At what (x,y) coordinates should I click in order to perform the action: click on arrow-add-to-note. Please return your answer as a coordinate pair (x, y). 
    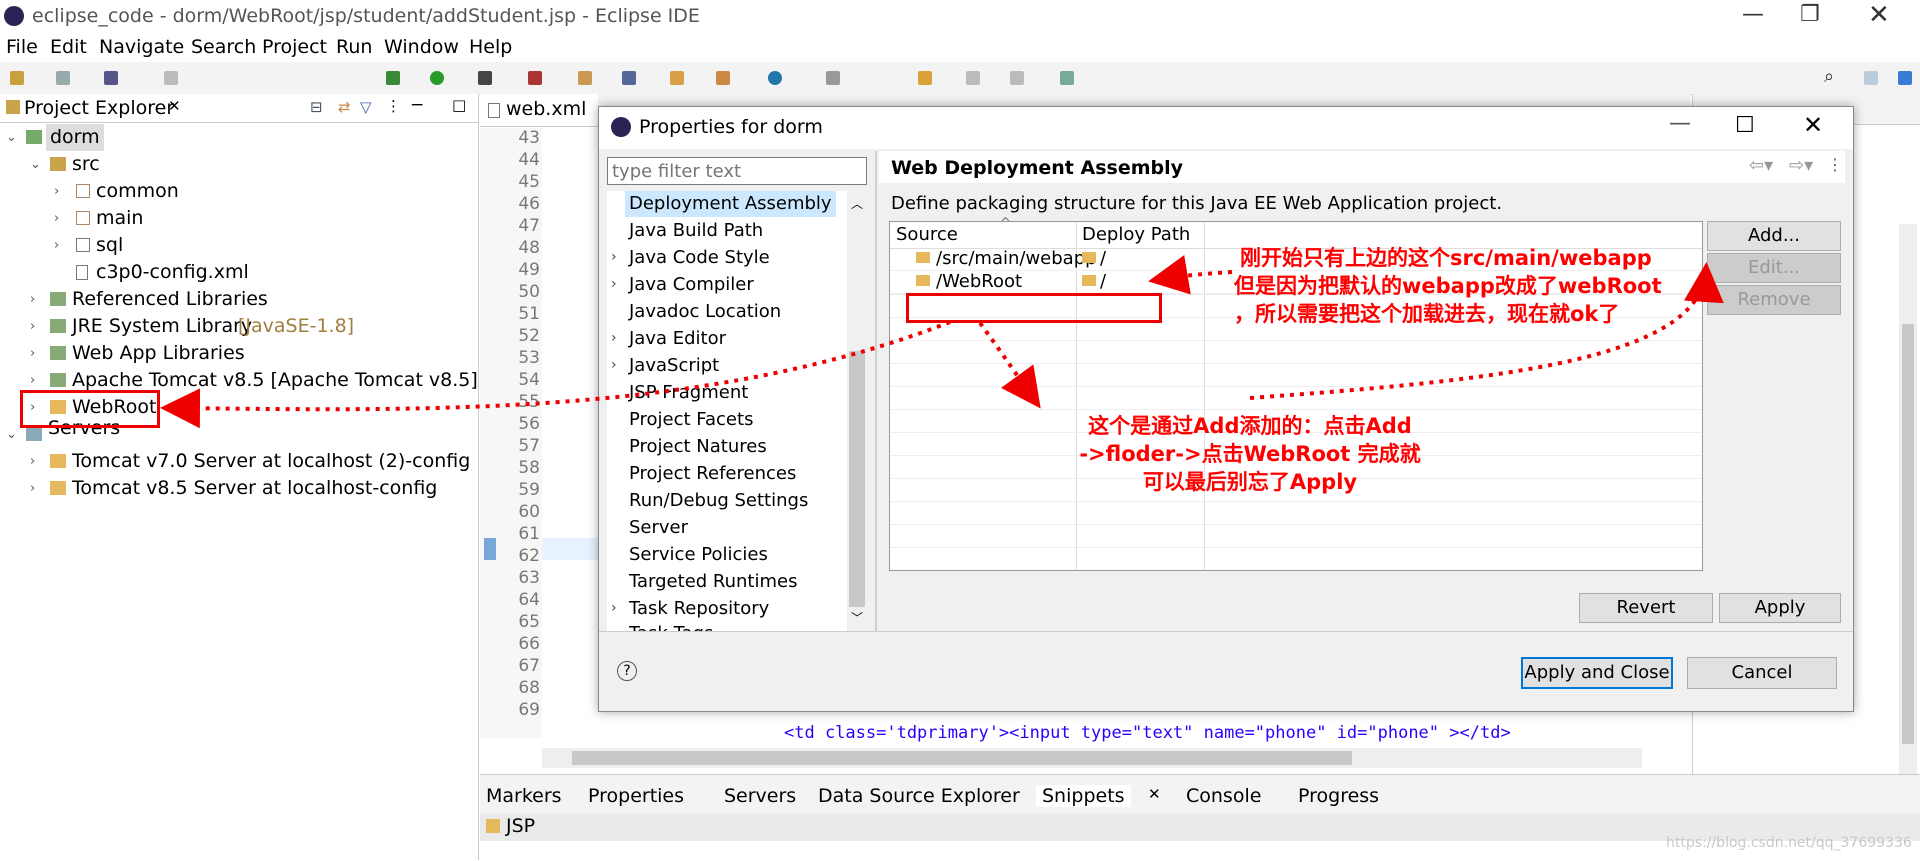
    Looking at the image, I should click on (1408, 393).